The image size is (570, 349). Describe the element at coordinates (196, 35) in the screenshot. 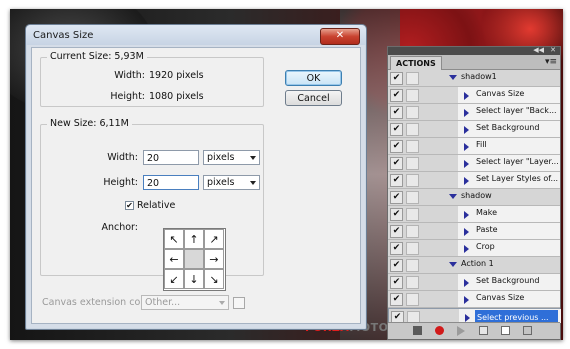

I see `dialog-titlebar: Canvas Size` at that location.